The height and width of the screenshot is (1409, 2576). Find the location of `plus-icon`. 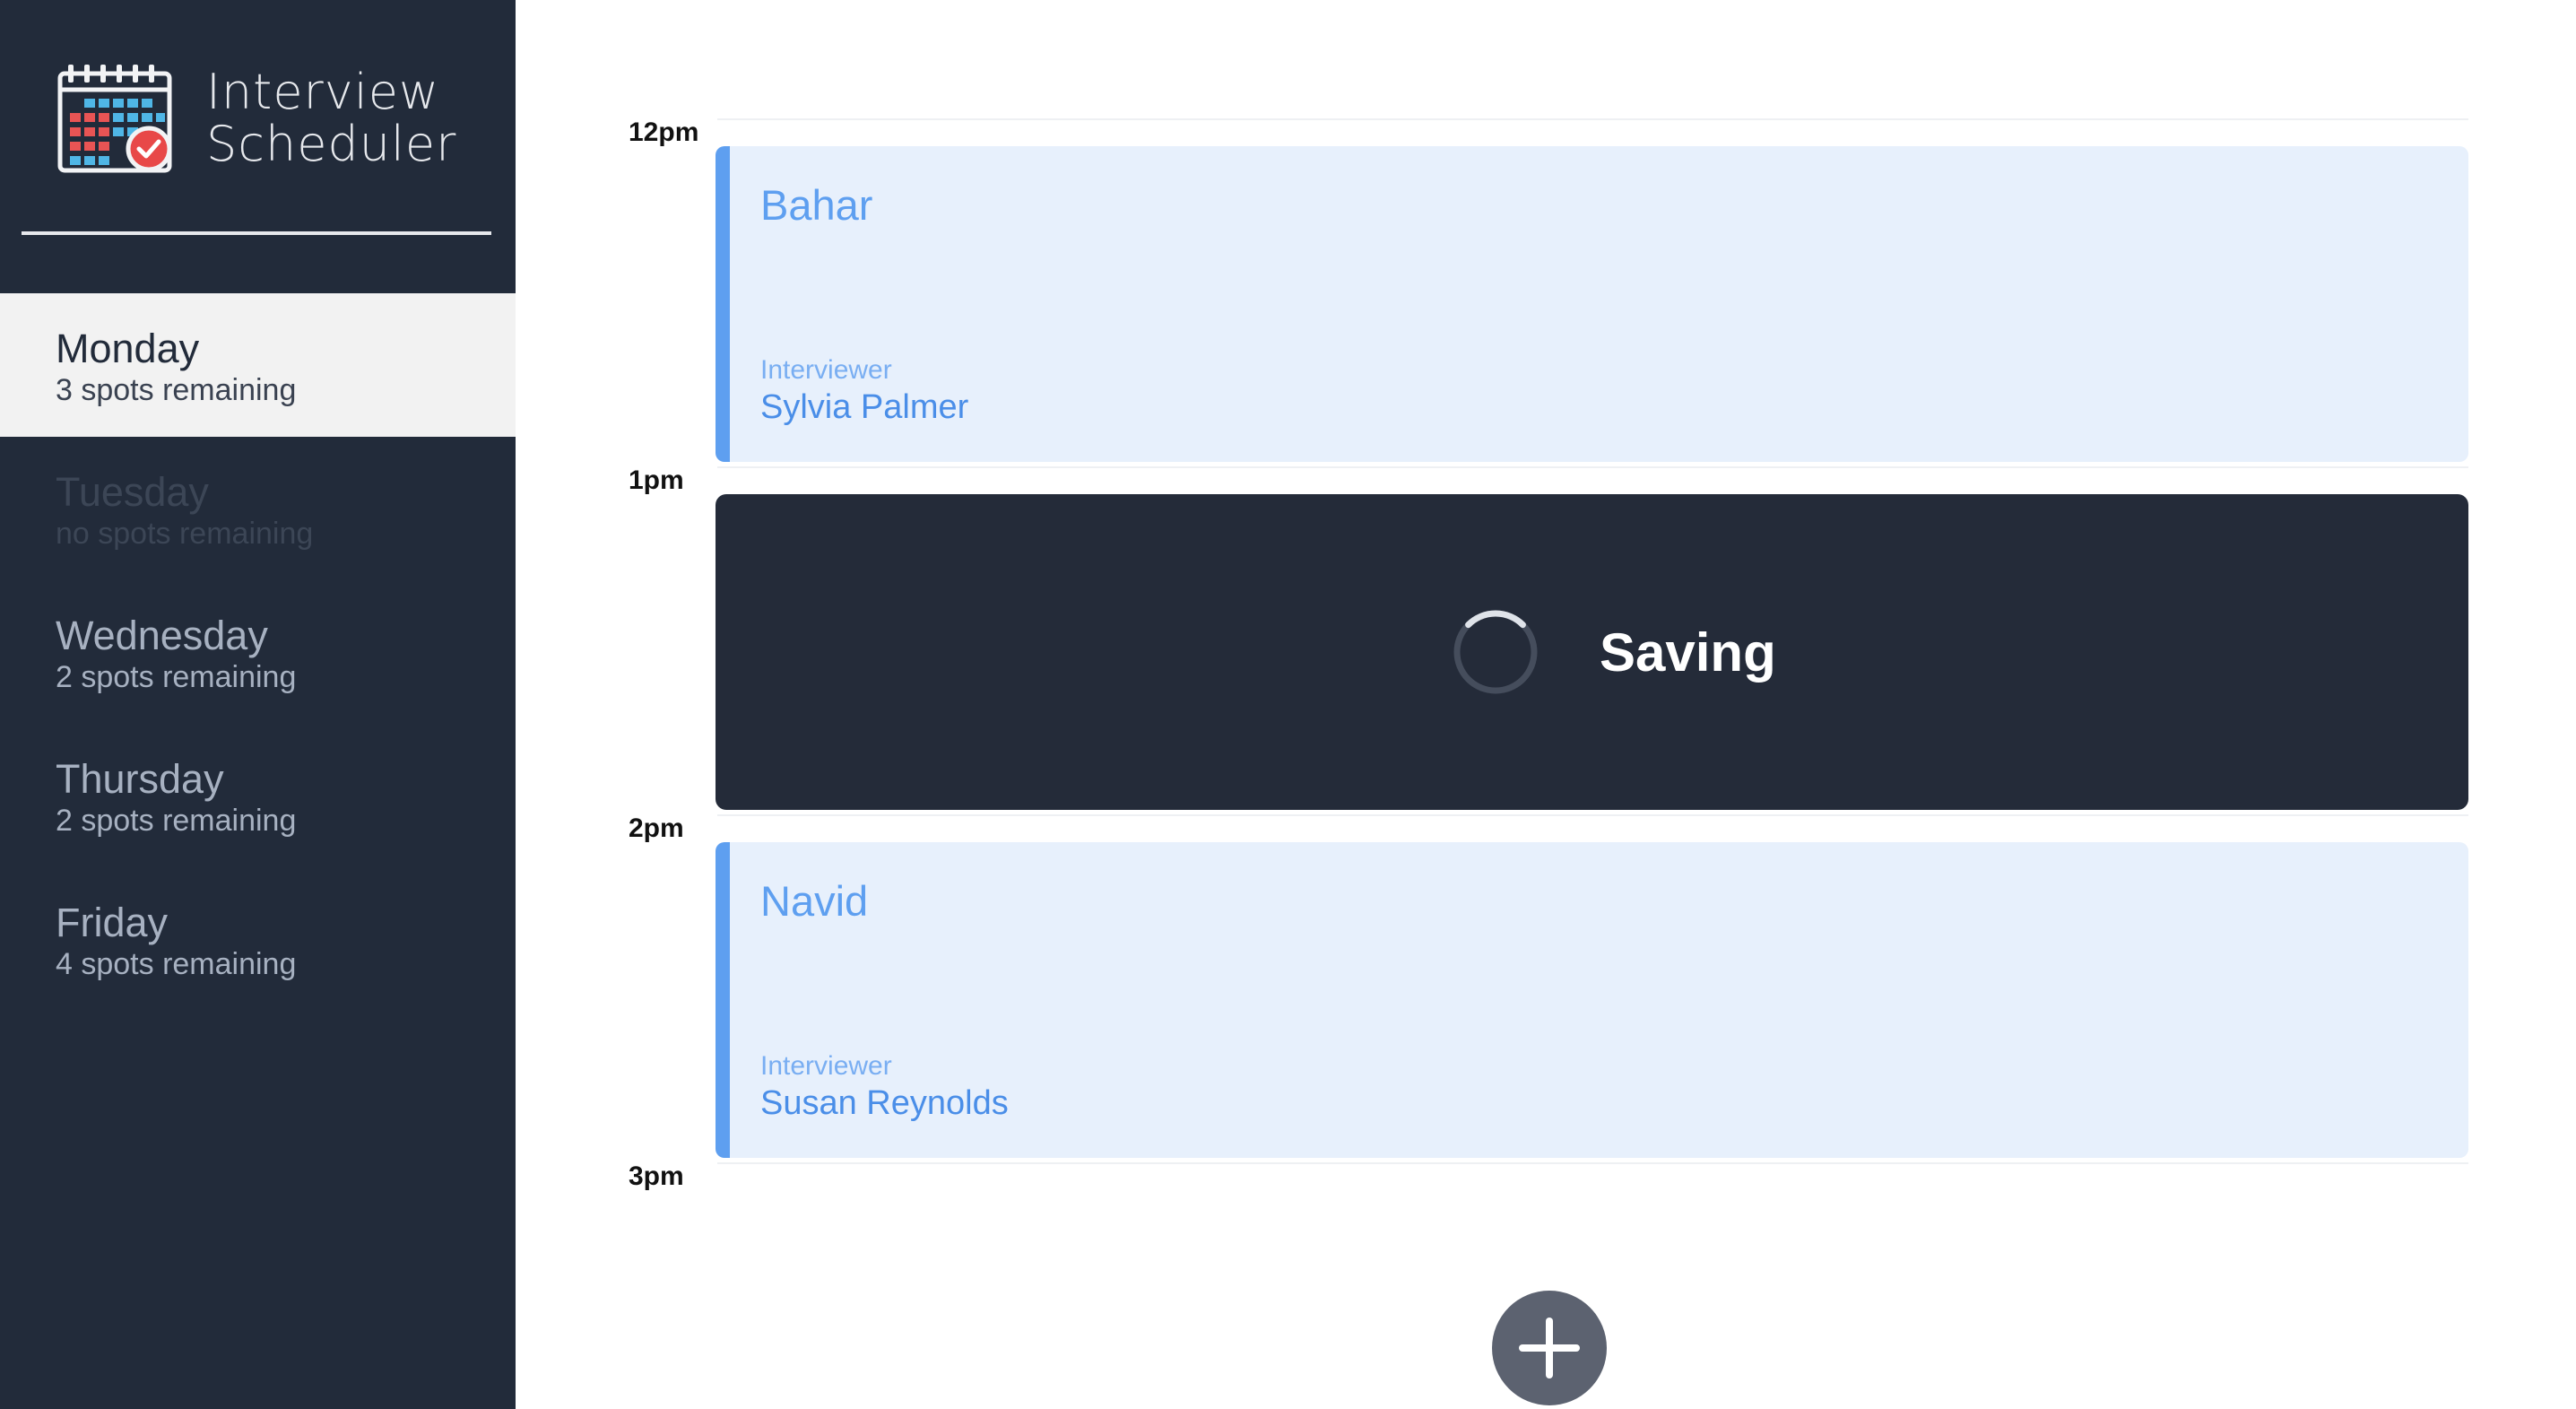

plus-icon is located at coordinates (1549, 1348).